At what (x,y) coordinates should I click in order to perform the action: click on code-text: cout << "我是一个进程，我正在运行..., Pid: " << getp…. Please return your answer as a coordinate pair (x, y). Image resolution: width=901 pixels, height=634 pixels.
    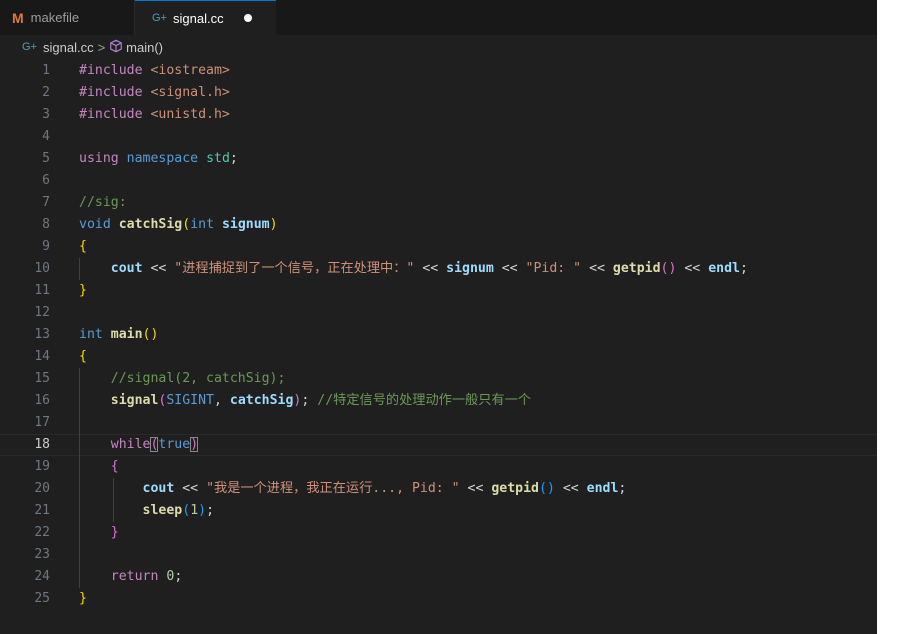
    Looking at the image, I should click on (353, 489).